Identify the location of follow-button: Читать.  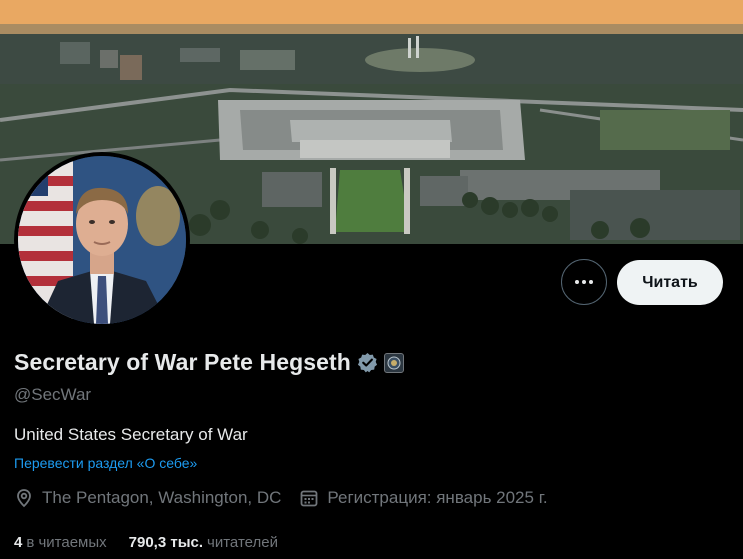
(670, 282).